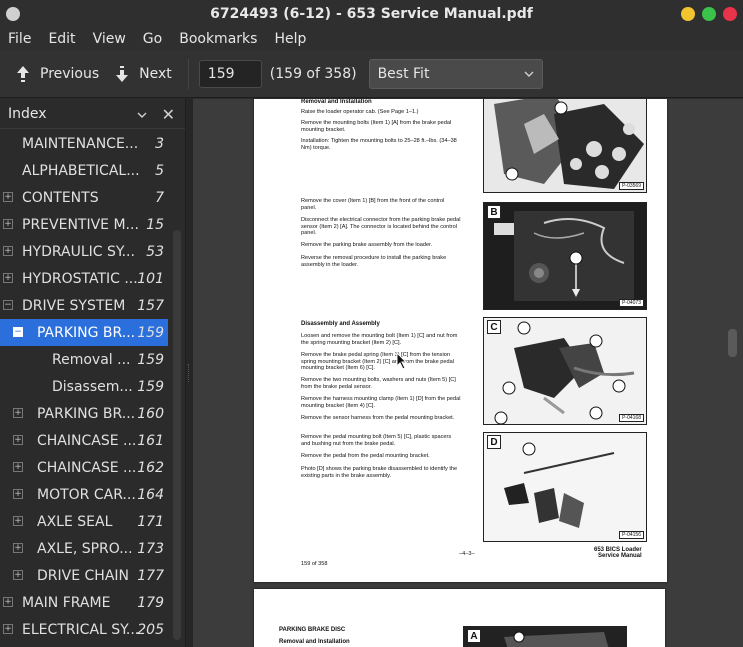 Image resolution: width=743 pixels, height=647 pixels. I want to click on tree-item: + PREVENTIVE M... 15, so click(84, 224).